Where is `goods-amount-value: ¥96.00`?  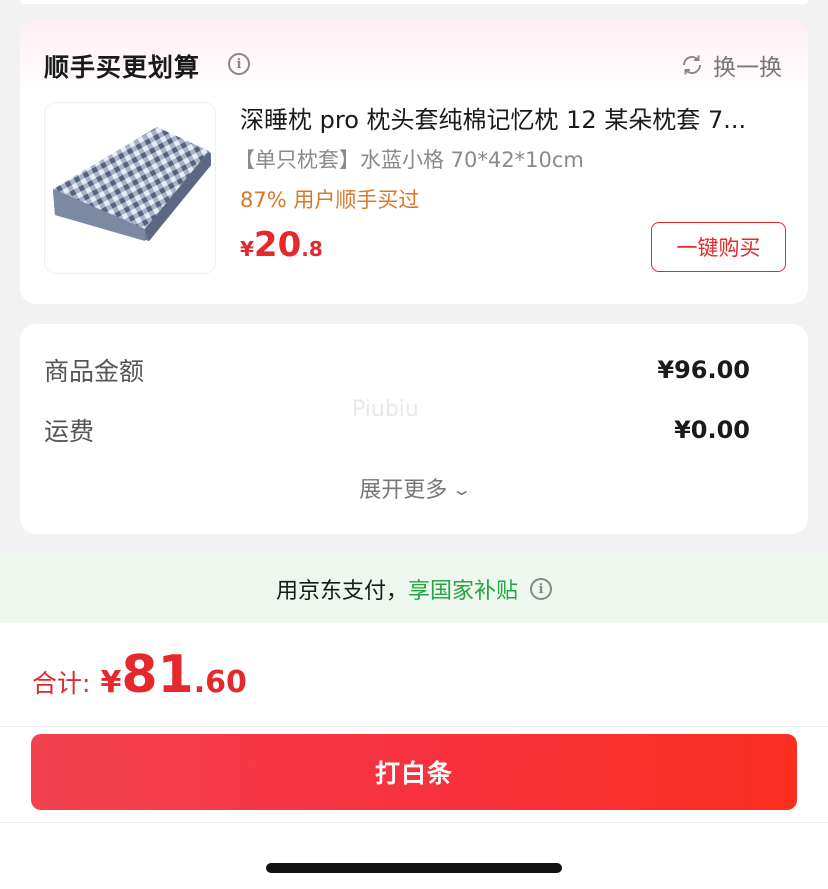 goods-amount-value: ¥96.00 is located at coordinates (703, 370).